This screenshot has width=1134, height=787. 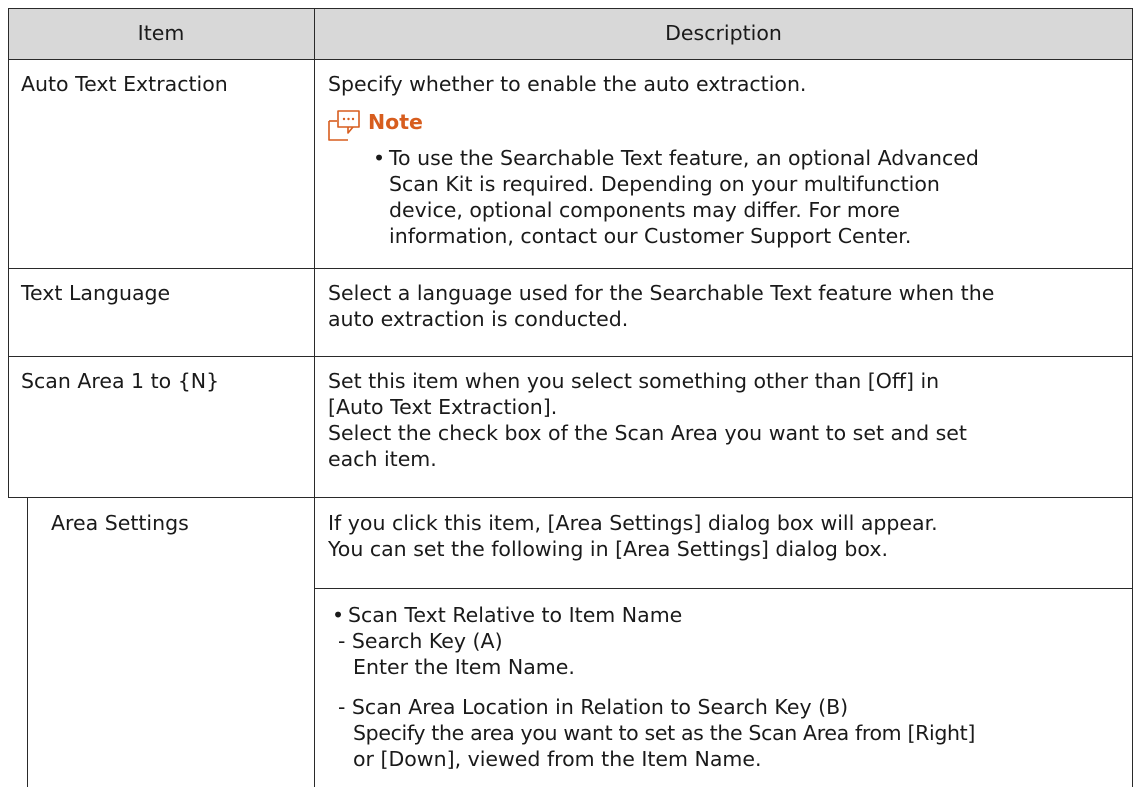 What do you see at coordinates (570, 59) in the screenshot?
I see `border-header-bottom` at bounding box center [570, 59].